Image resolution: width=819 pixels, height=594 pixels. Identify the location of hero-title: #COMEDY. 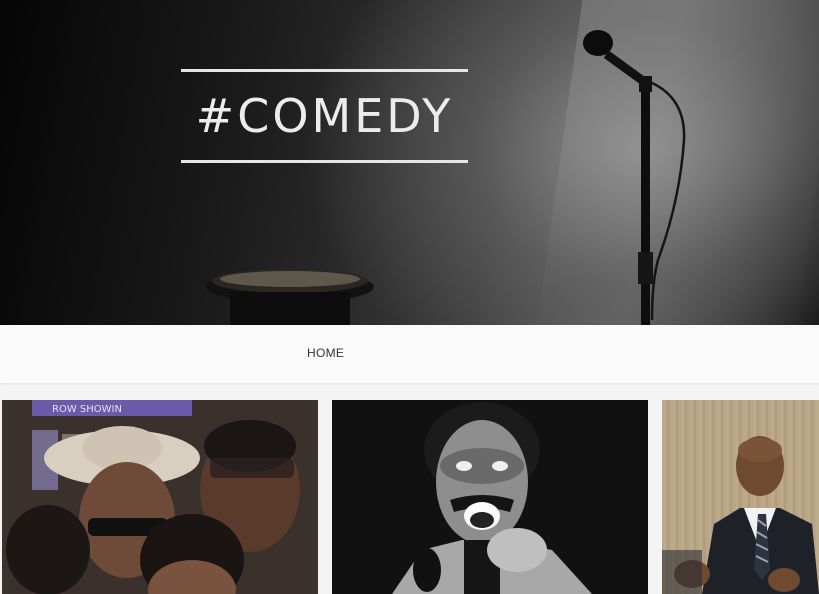
(324, 116).